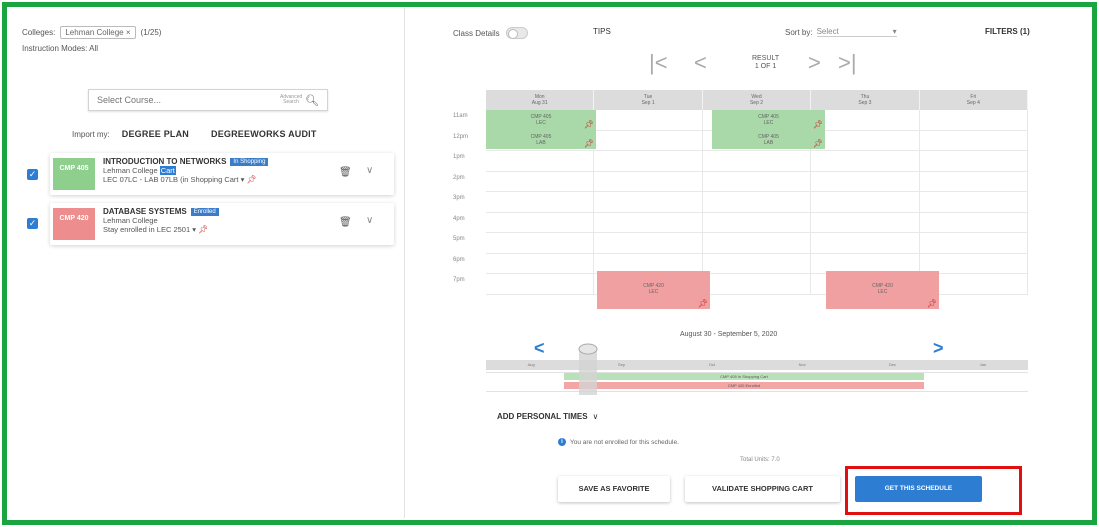 Image resolution: width=1099 pixels, height=527 pixels. Describe the element at coordinates (459, 177) in the screenshot. I see `time-label: 2pm` at that location.